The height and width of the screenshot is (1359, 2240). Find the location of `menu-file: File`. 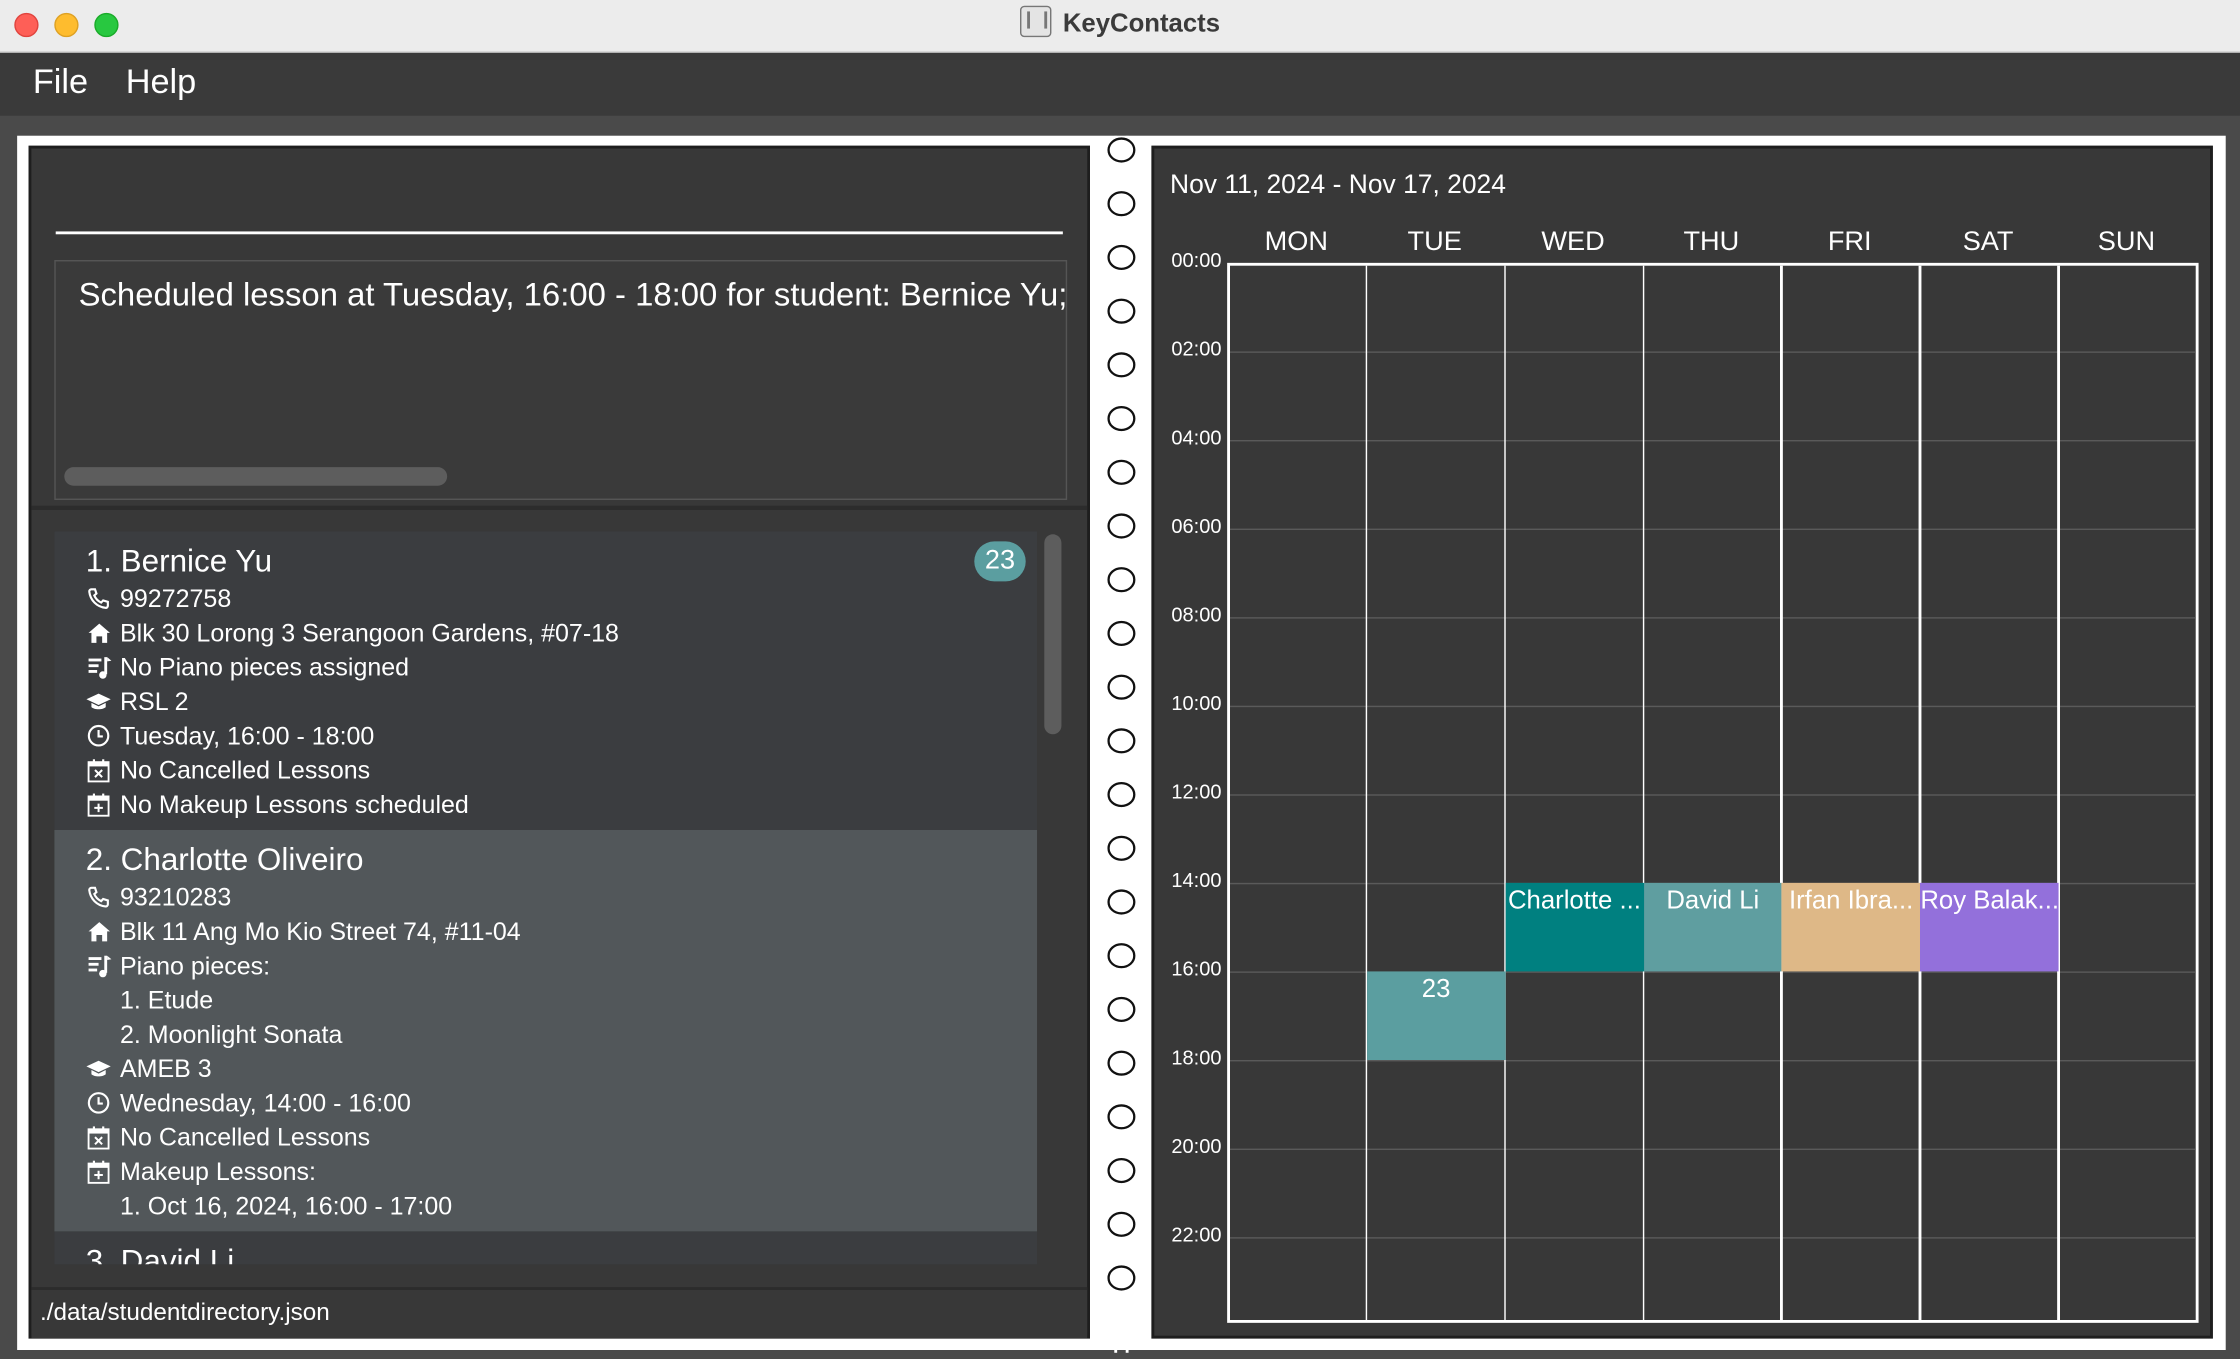

menu-file: File is located at coordinates (60, 83).